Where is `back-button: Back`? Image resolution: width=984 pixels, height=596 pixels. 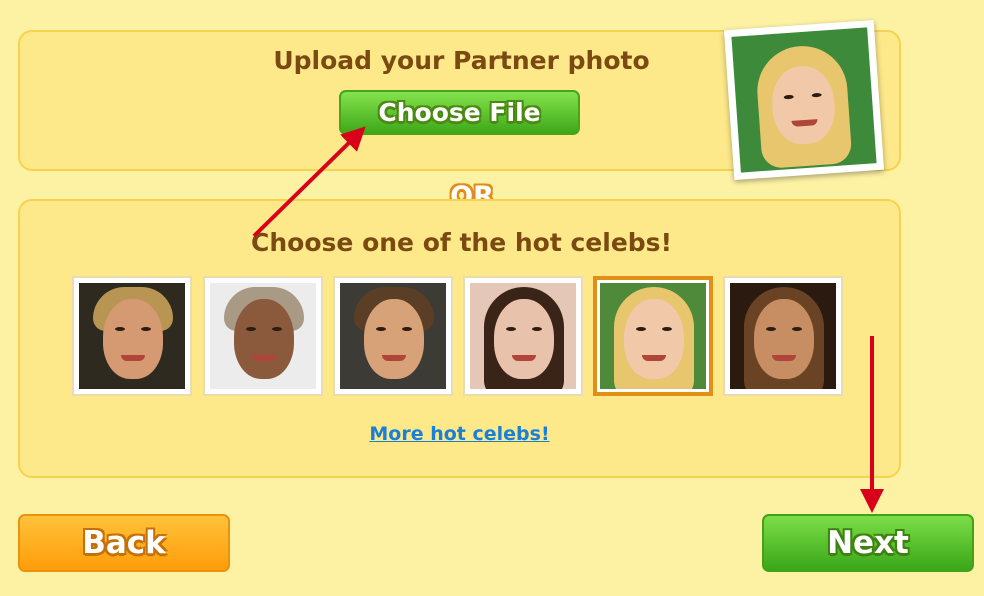
back-button: Back is located at coordinates (124, 543).